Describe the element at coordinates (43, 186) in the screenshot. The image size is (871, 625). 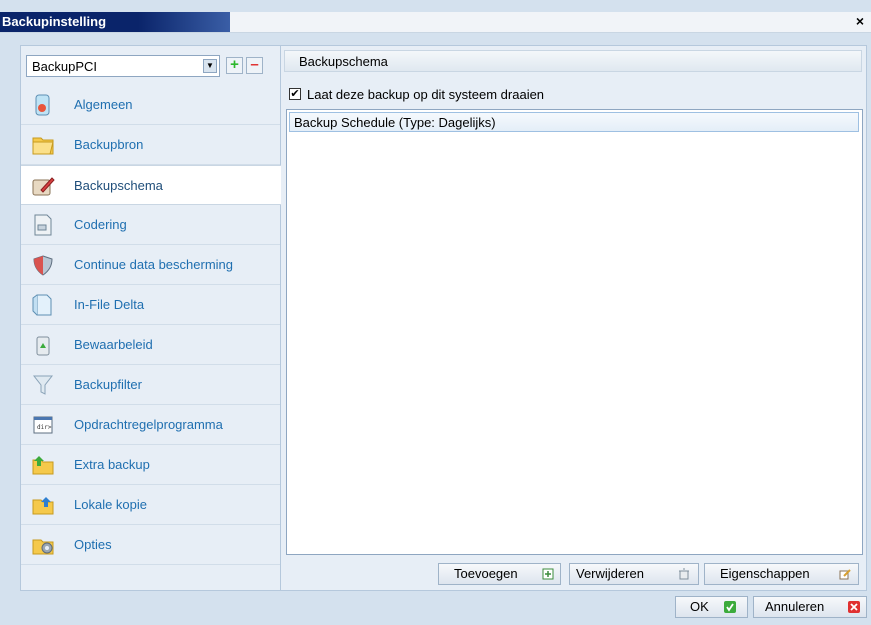
I see `schedule-icon` at that location.